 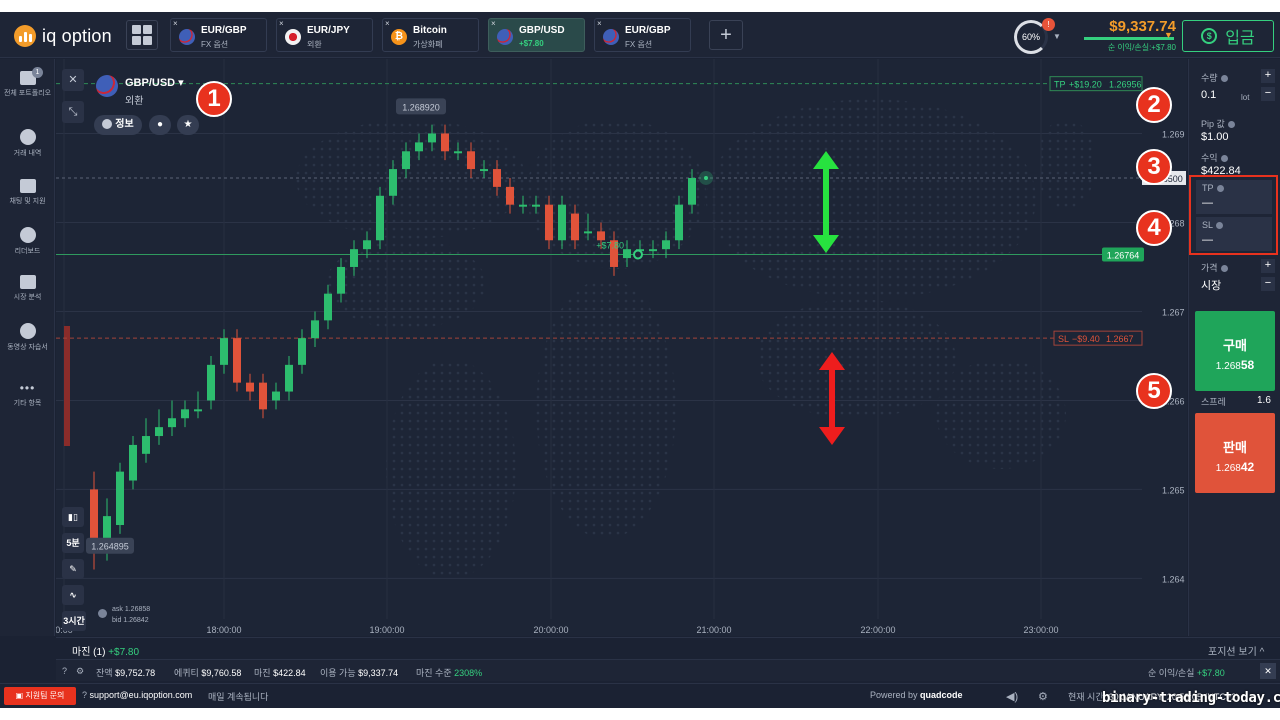 What do you see at coordinates (27, 82) in the screenshot?
I see `sidebar-item-portfolio: 1 전체 포트폴리오` at bounding box center [27, 82].